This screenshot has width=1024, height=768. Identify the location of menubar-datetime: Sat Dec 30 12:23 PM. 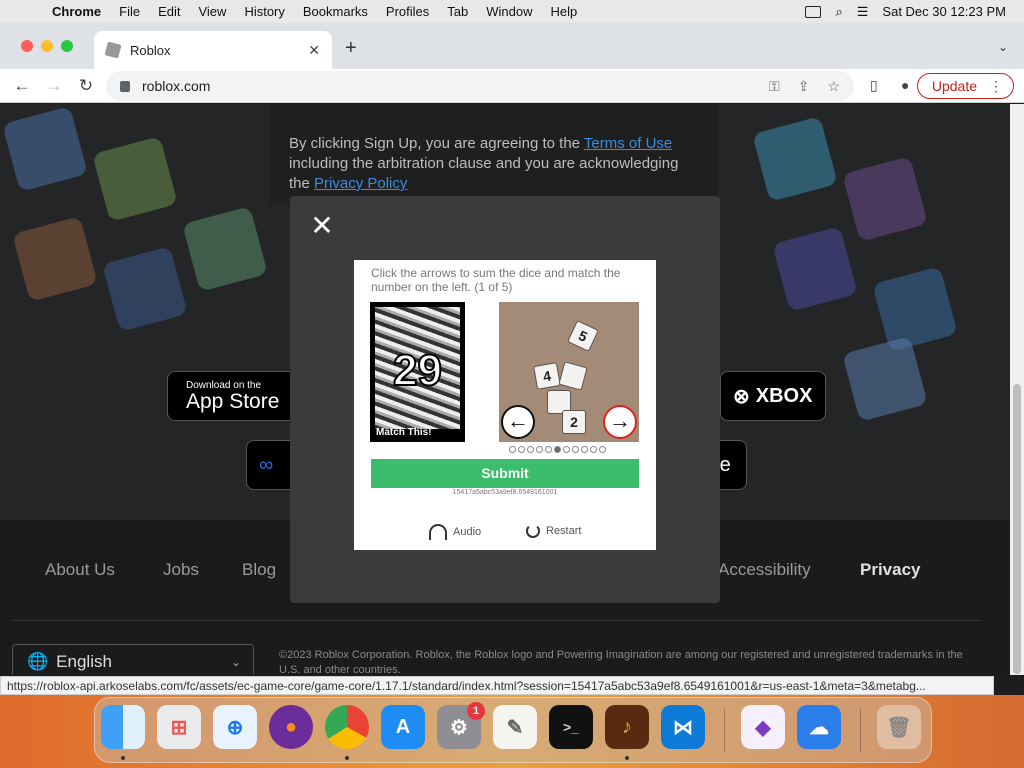
(944, 11).